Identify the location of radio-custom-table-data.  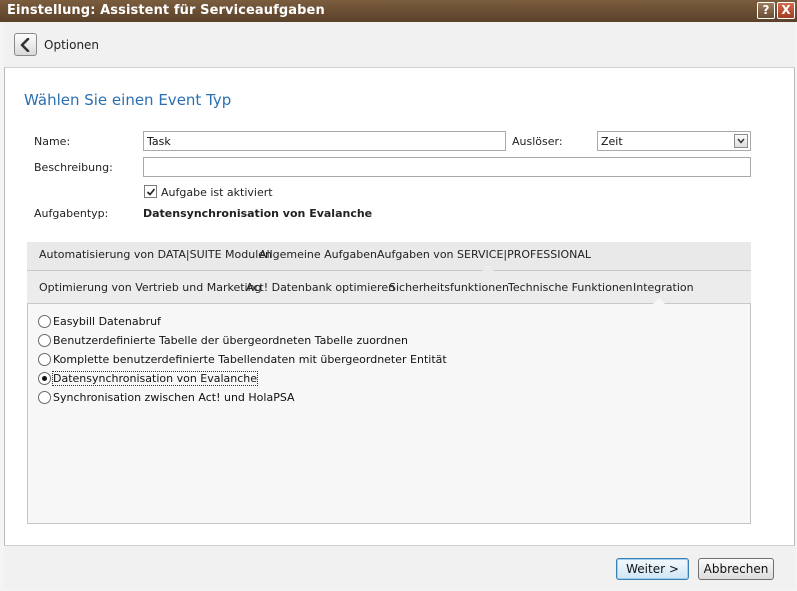
(44, 359).